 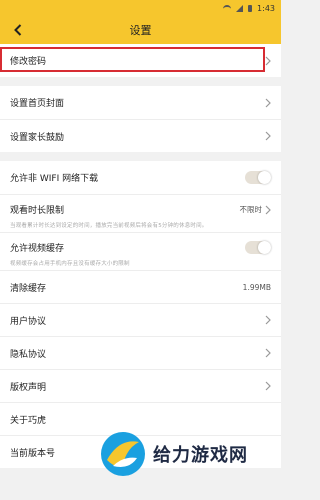 What do you see at coordinates (140, 135) in the screenshot?
I see `setting-parent-encourage: 设置家长鼓励` at bounding box center [140, 135].